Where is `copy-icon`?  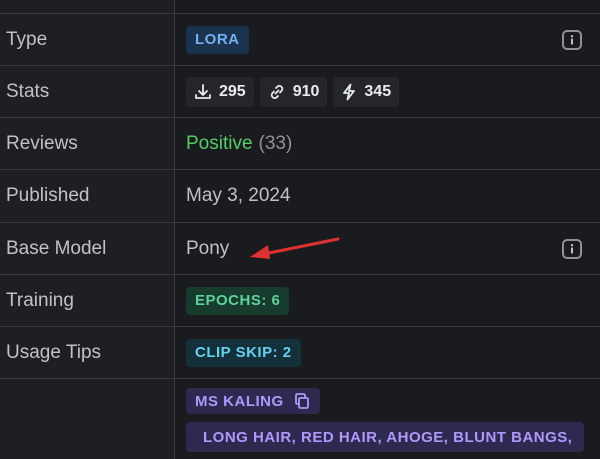
copy-icon is located at coordinates (302, 401).